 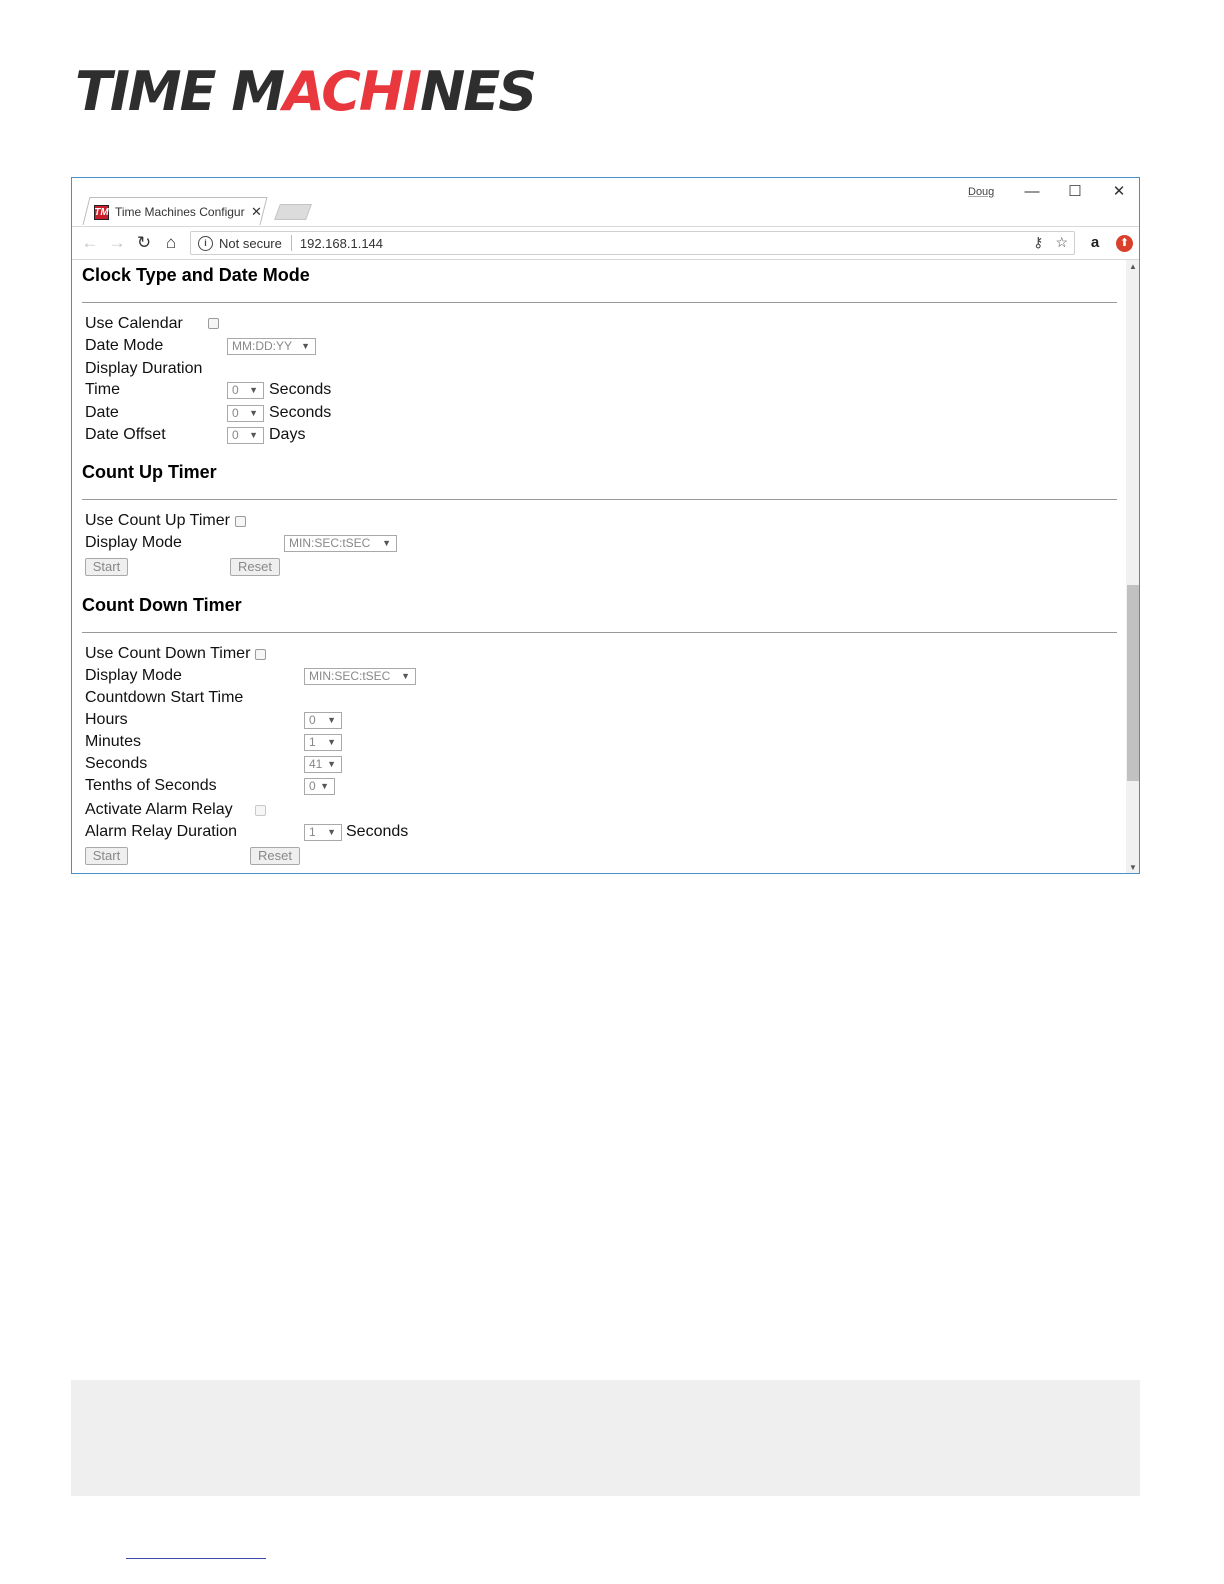 I want to click on alarm-duration-select: 1 ▼, so click(x=323, y=832).